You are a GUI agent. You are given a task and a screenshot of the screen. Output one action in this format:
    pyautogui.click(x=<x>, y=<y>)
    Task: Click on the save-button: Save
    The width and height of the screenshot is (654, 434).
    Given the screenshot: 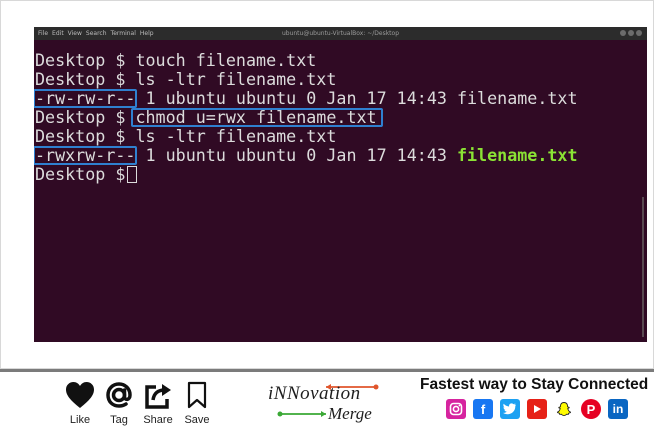 What is the action you would take?
    pyautogui.click(x=197, y=402)
    